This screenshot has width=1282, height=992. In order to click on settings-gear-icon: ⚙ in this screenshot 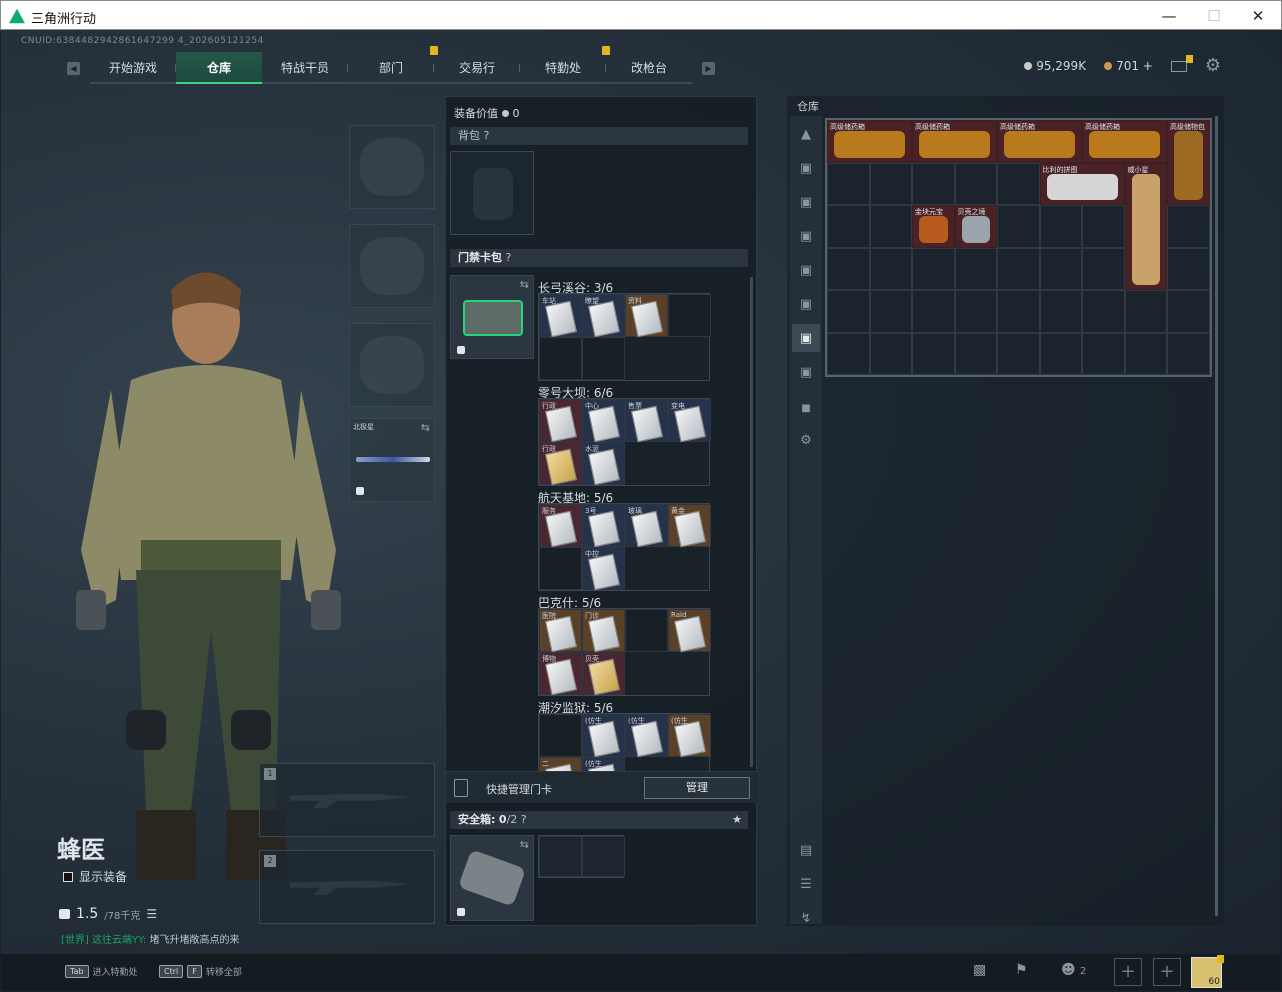, I will do `click(1213, 66)`.